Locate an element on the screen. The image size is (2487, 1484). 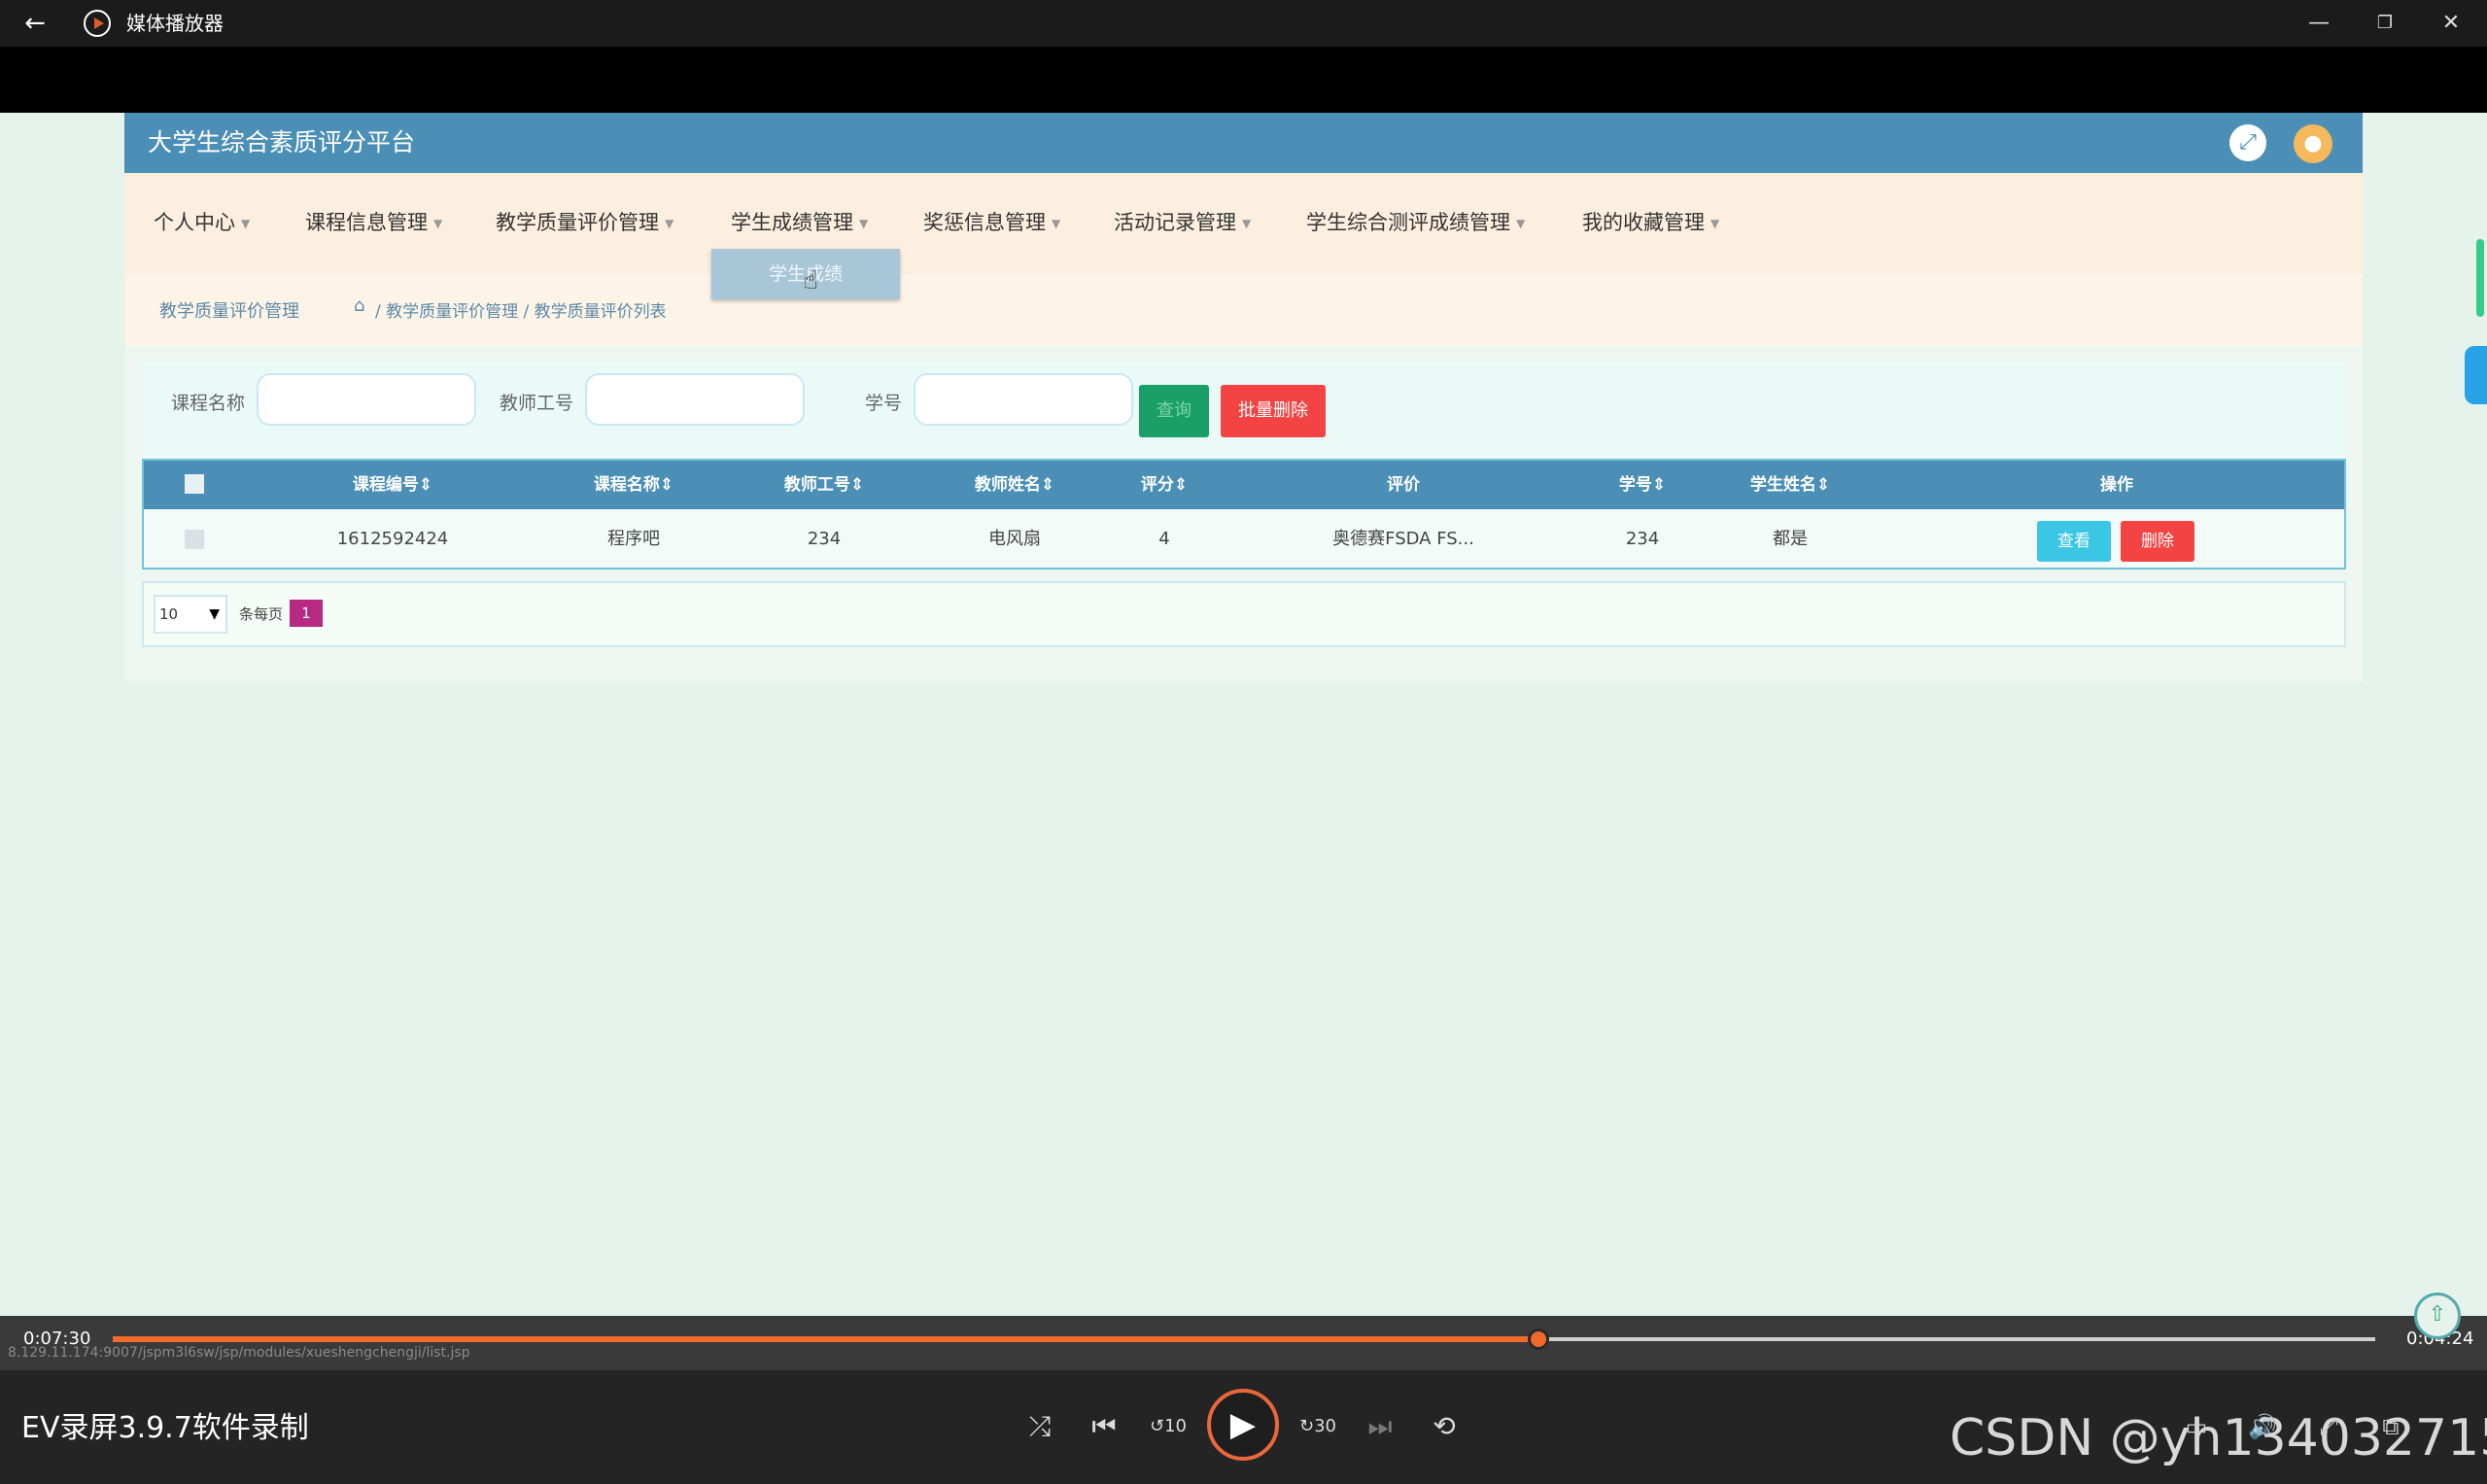
teacher-id-label: 教师工号 is located at coordinates (537, 403).